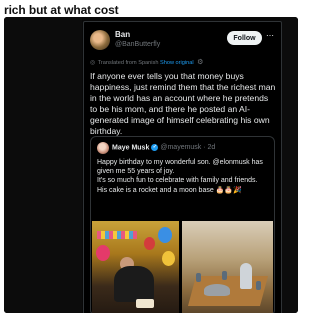 The height and width of the screenshot is (320, 320). I want to click on quote-handle-time: @mayemusk · 2d, so click(187, 147).